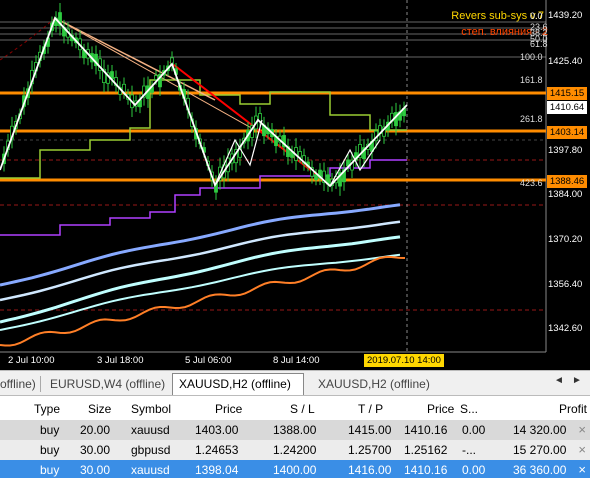 The height and width of the screenshot is (480, 590). I want to click on time-axis-label: 8 Jul 14:00, so click(296, 360).